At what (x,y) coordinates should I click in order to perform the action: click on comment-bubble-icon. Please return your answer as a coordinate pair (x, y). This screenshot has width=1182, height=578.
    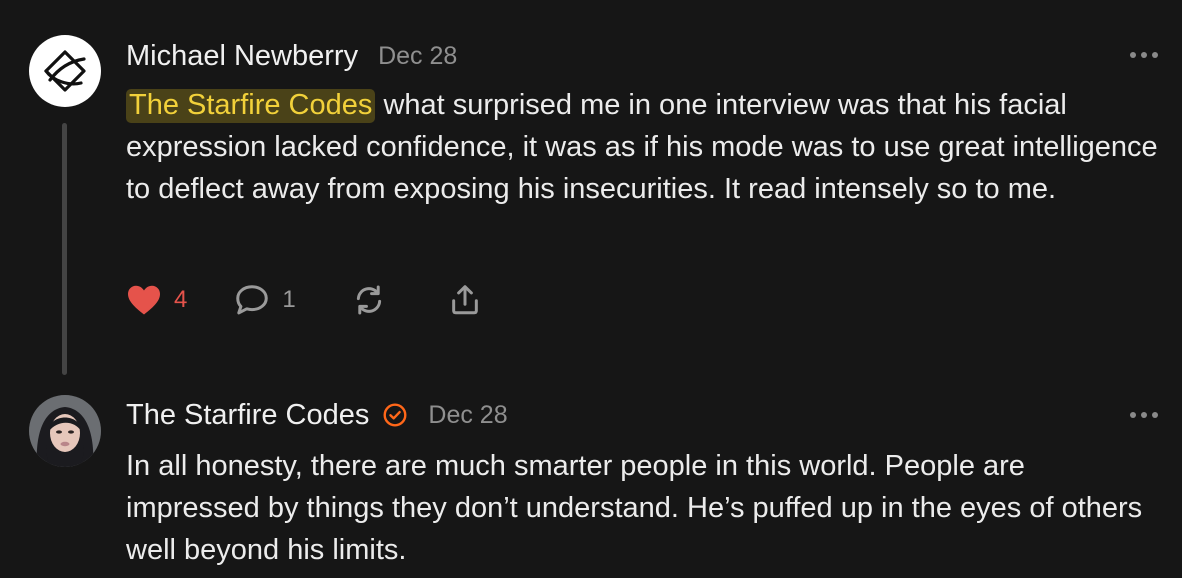
    Looking at the image, I should click on (252, 300).